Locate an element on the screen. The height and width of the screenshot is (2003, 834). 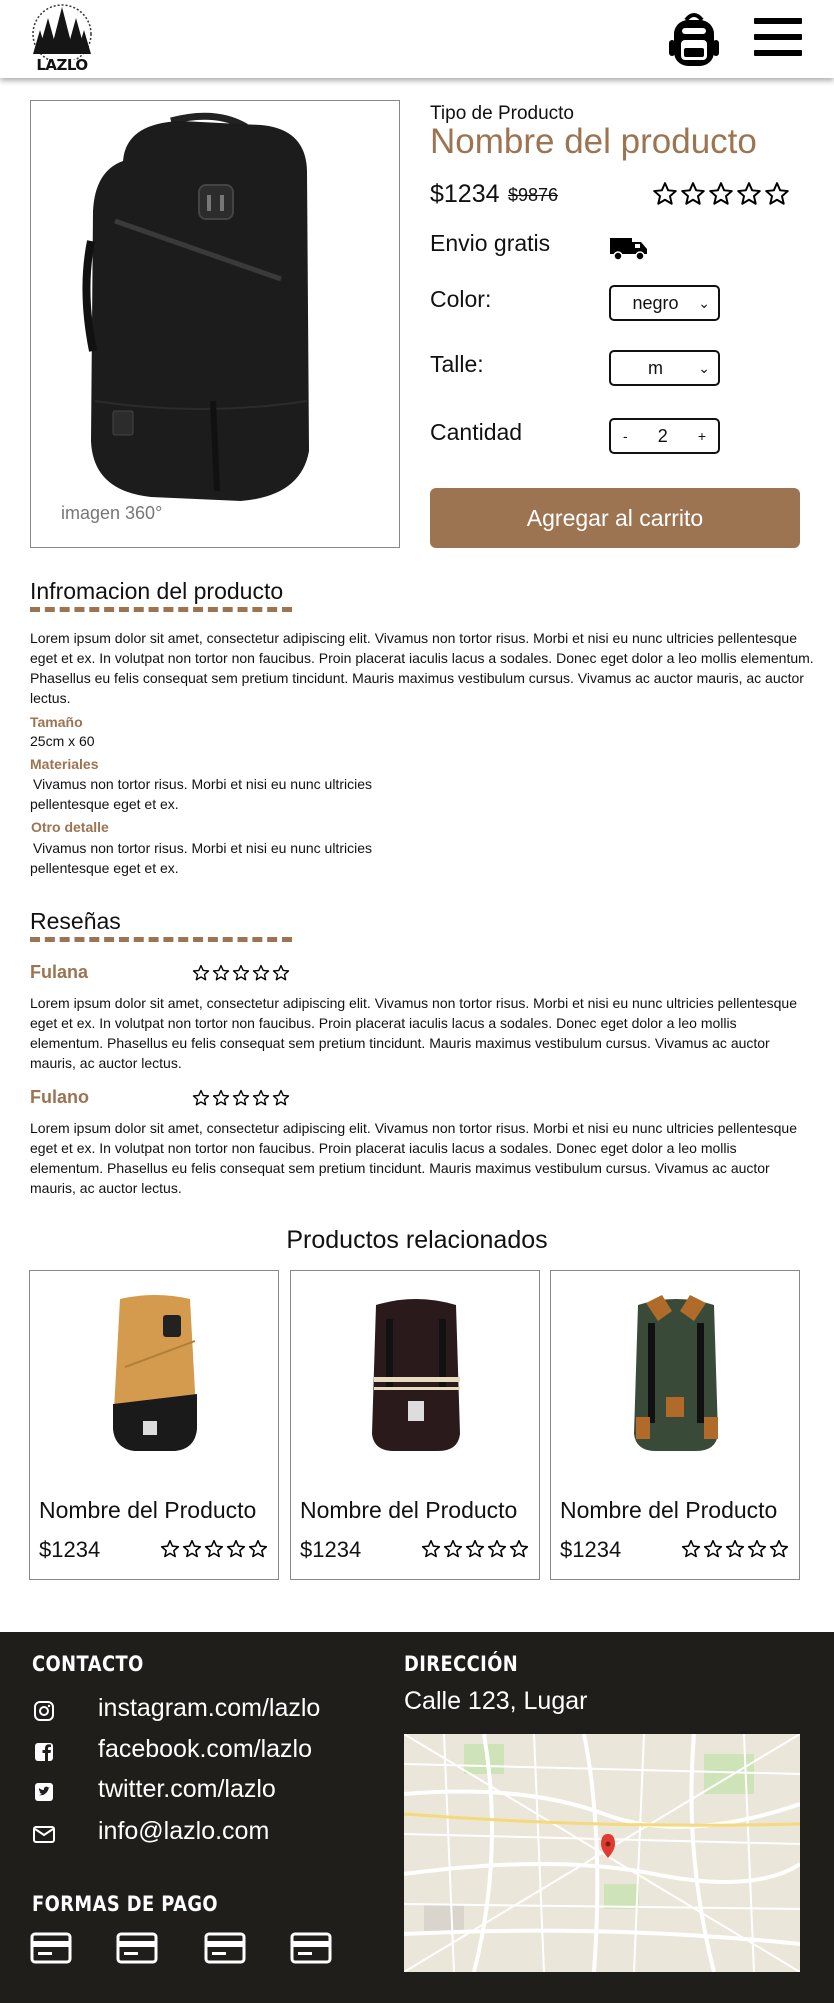
truck-icon is located at coordinates (629, 249).